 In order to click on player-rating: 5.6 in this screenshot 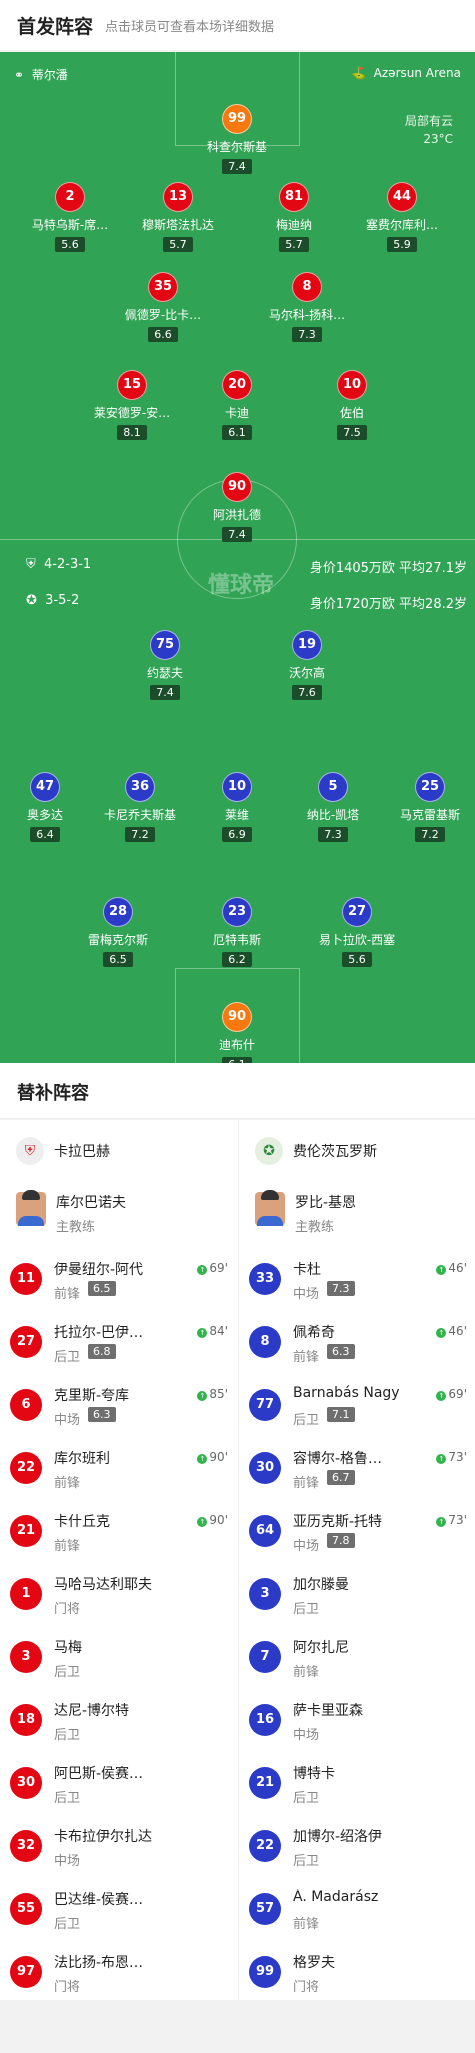, I will do `click(357, 959)`.